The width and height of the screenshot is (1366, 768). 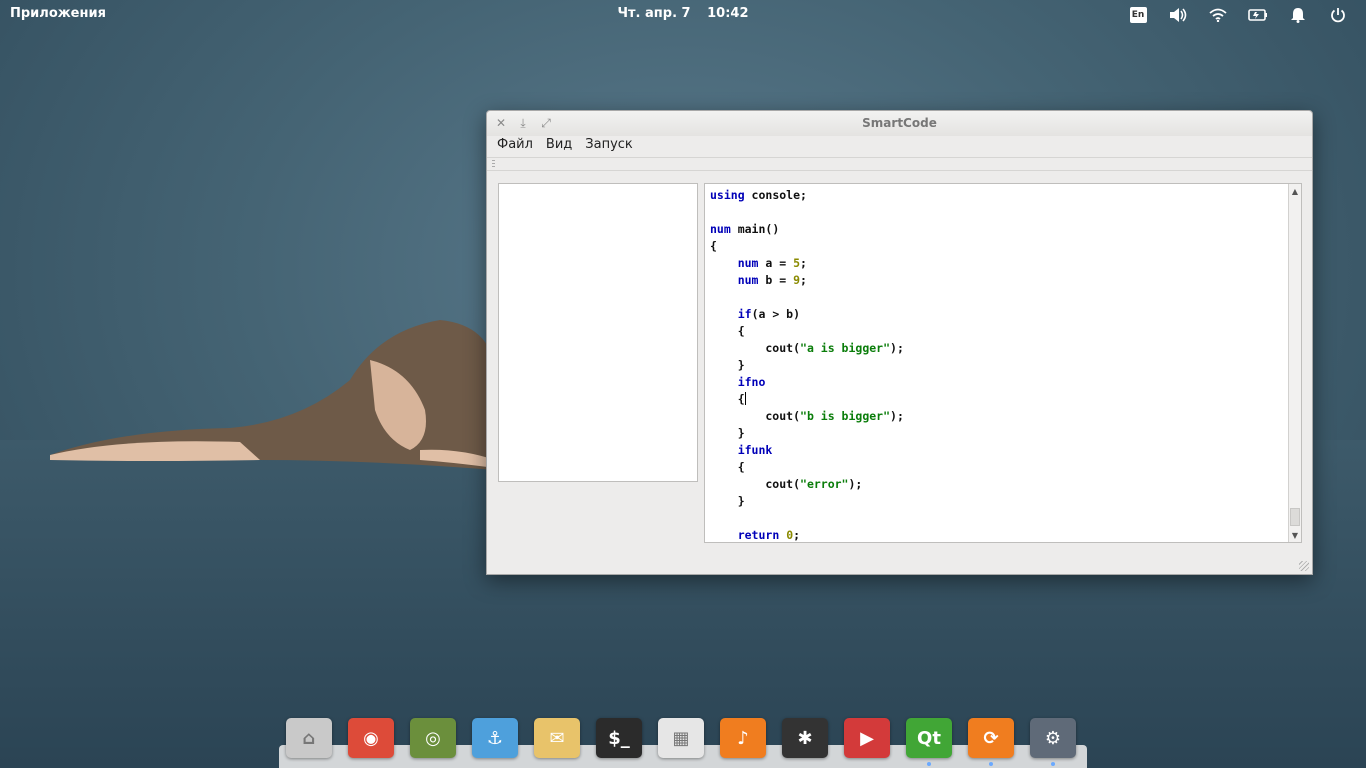 I want to click on music-app-glyph: ♪, so click(x=743, y=738).